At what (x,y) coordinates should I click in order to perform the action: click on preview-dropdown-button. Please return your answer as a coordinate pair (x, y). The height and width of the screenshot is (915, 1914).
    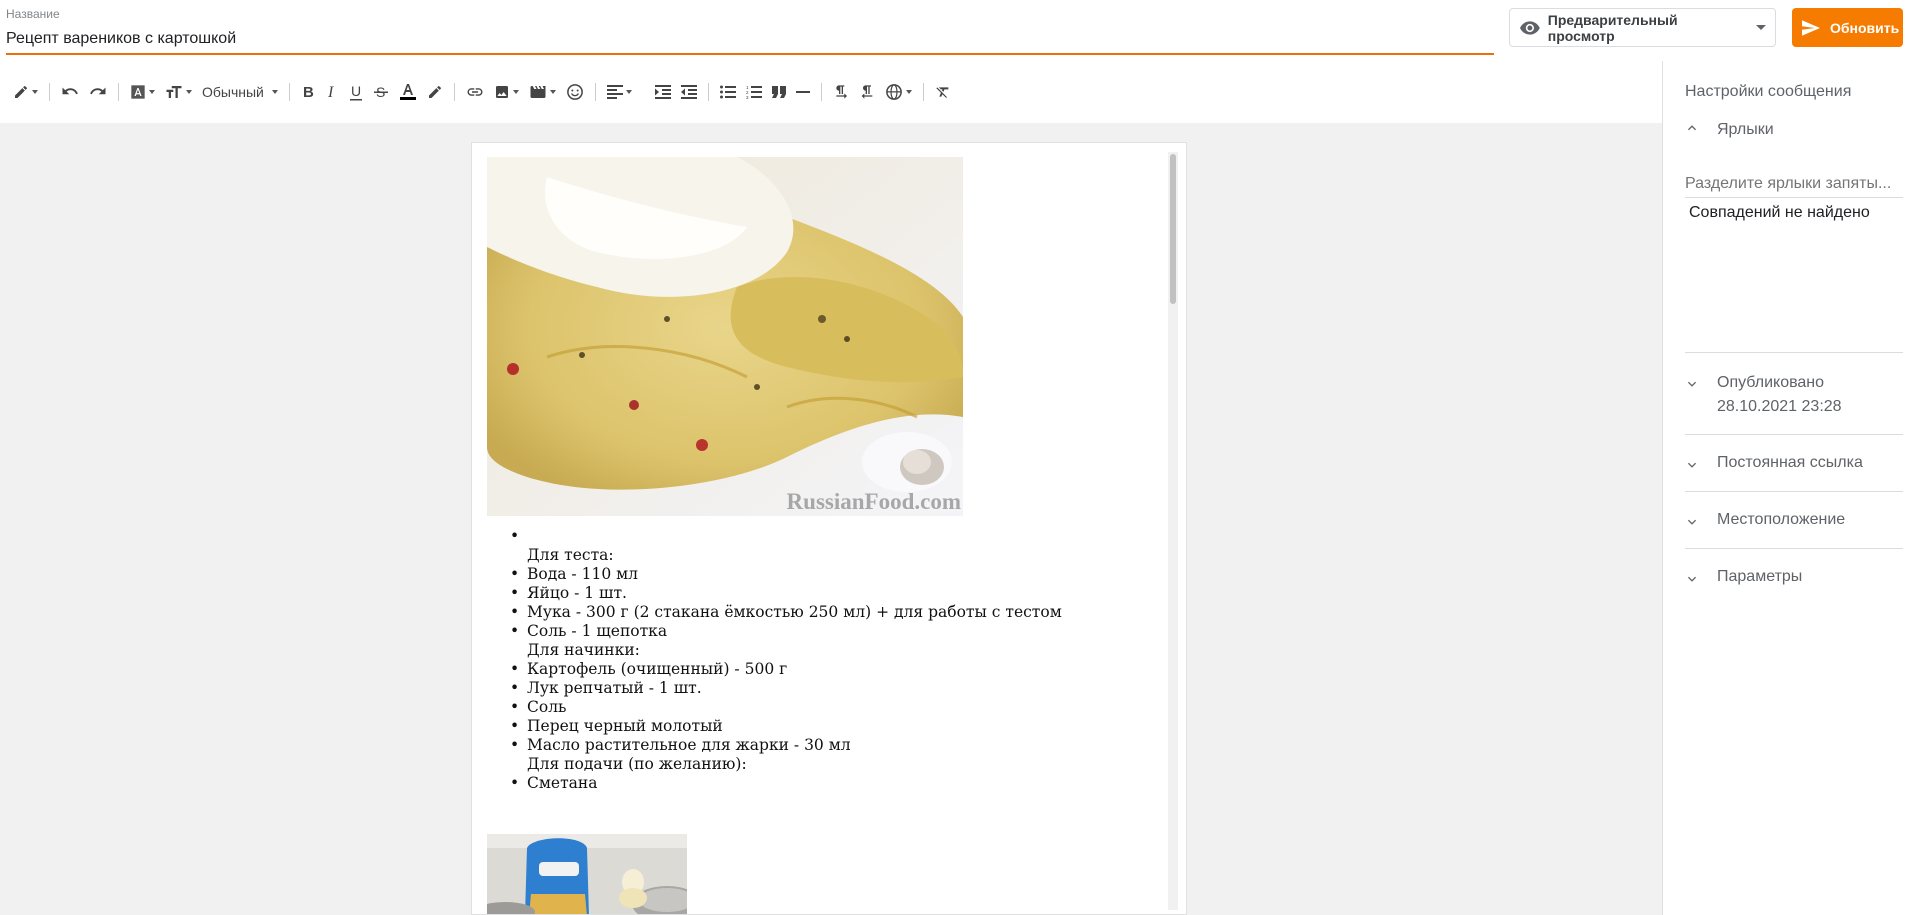
    Looking at the image, I should click on (1761, 27).